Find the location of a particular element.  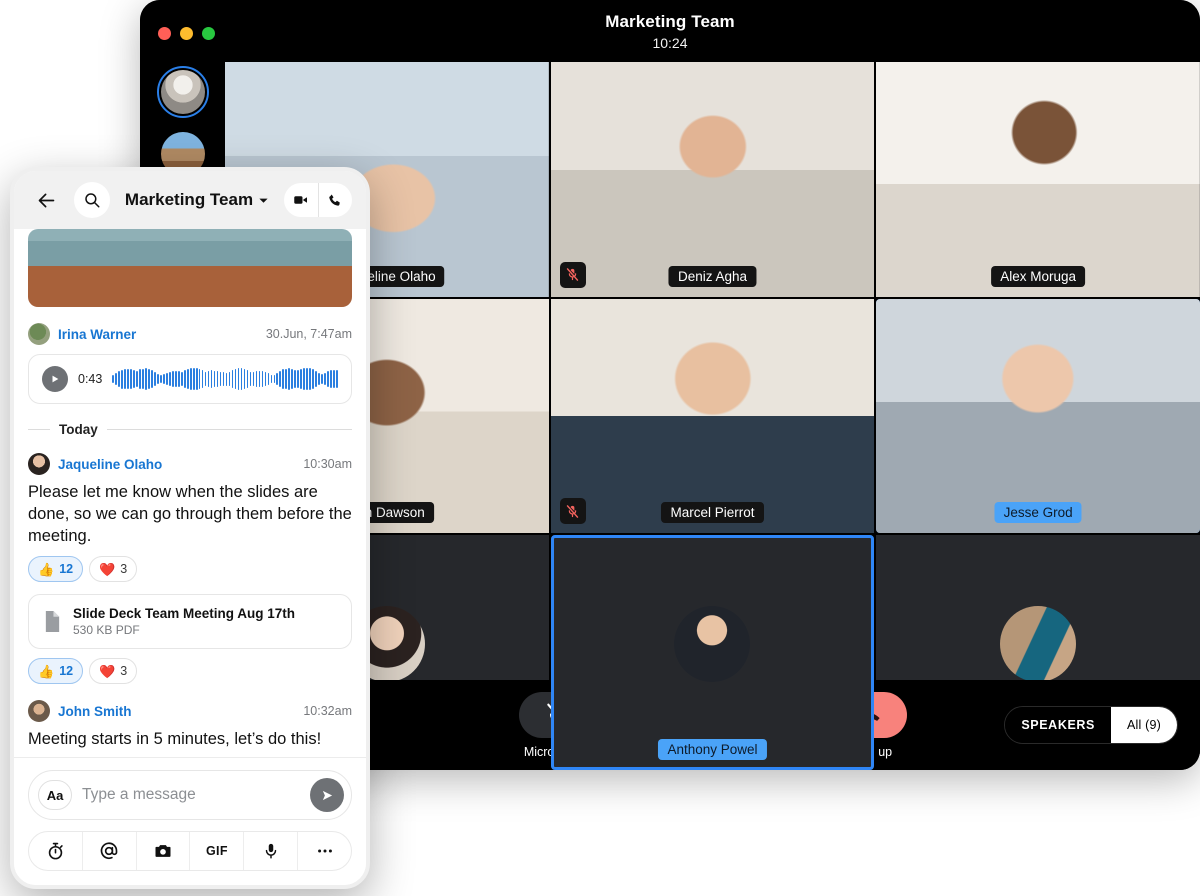

message-time: 10:30am is located at coordinates (327, 464).